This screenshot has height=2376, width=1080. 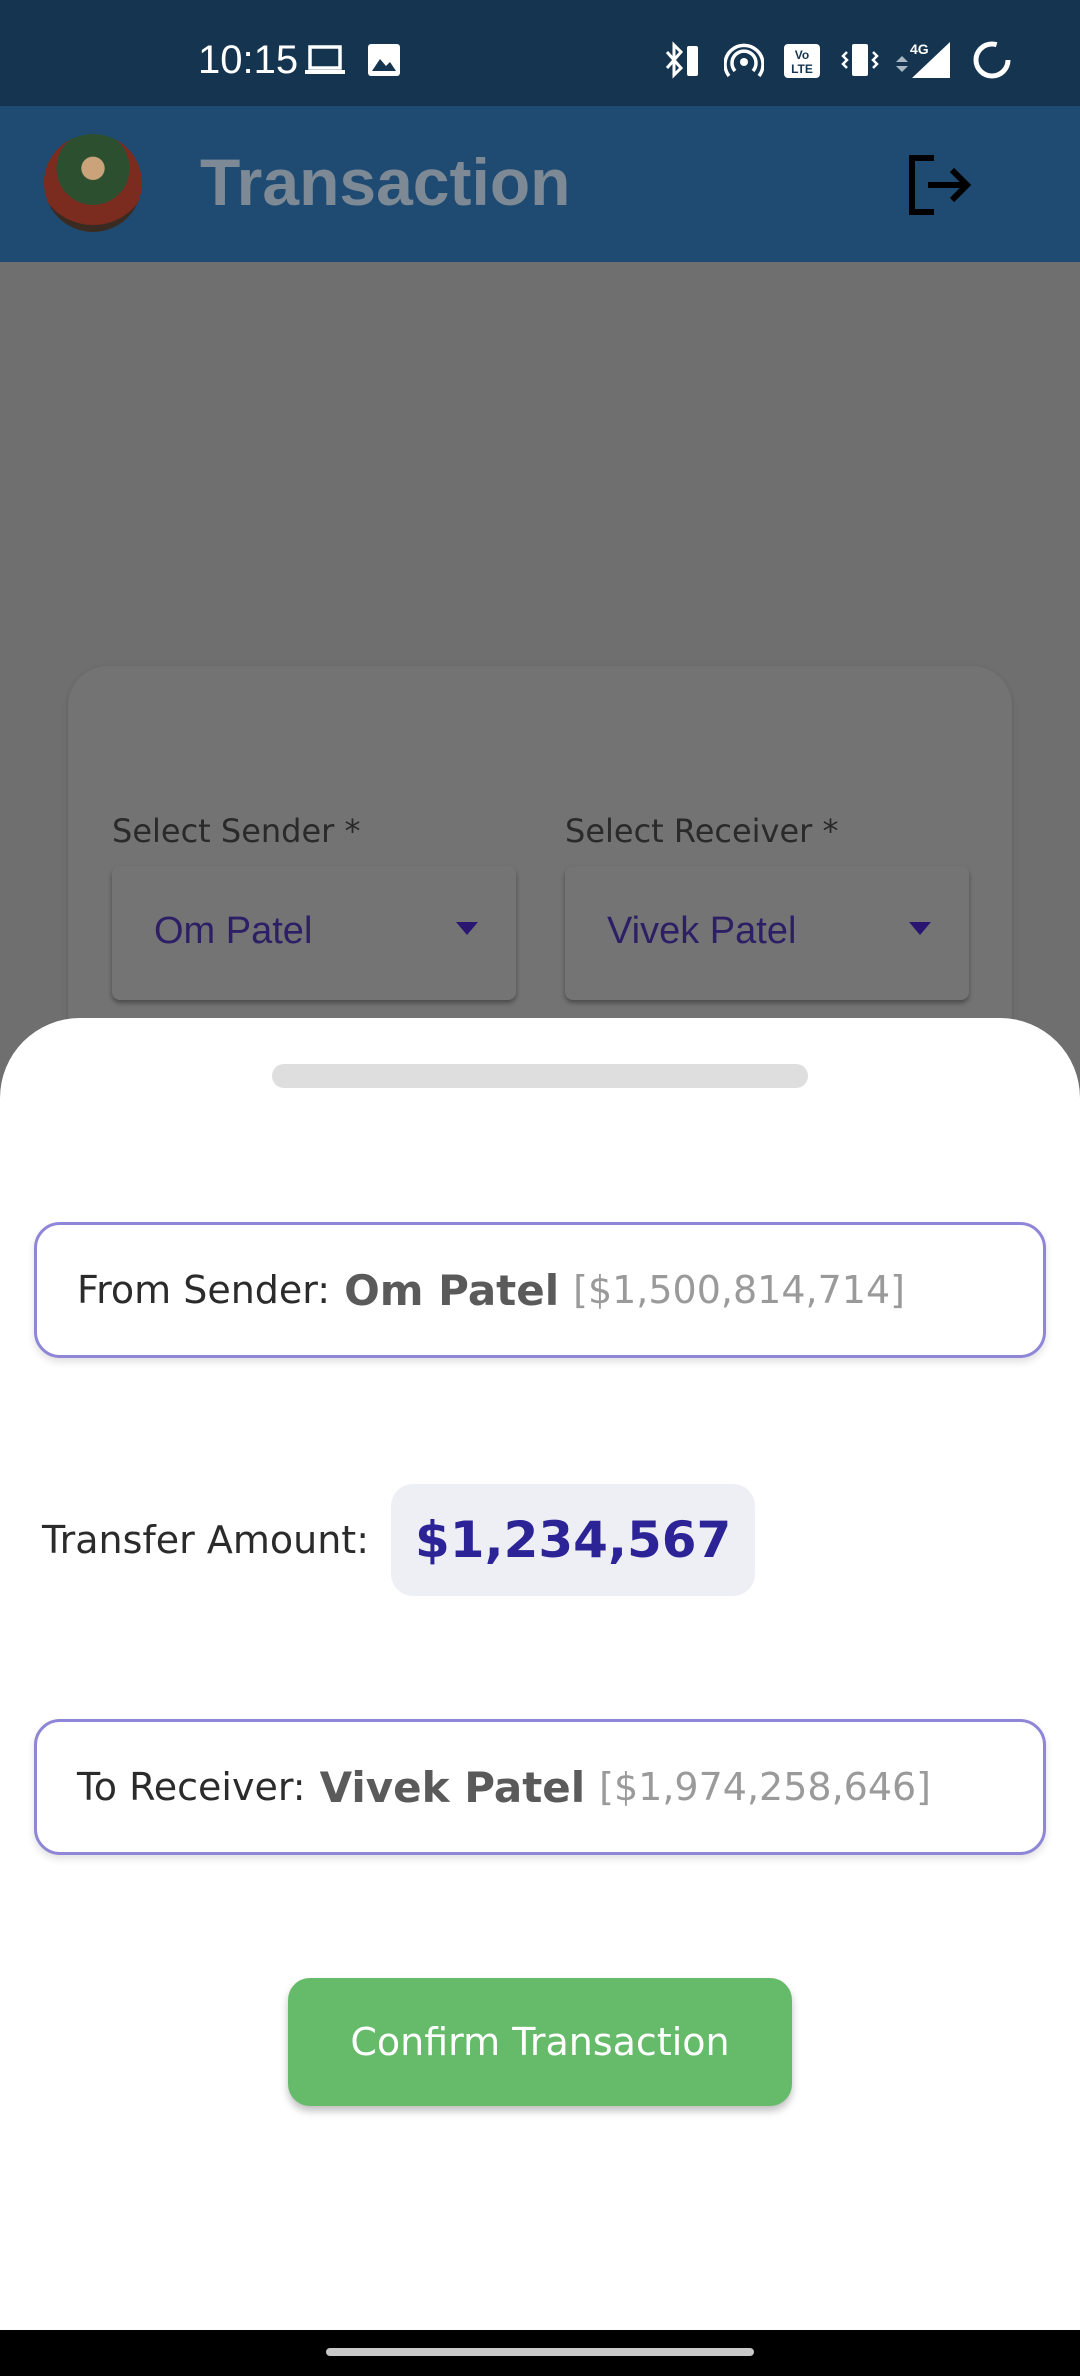 What do you see at coordinates (236, 831) in the screenshot?
I see `sender-label: Select Sender *` at bounding box center [236, 831].